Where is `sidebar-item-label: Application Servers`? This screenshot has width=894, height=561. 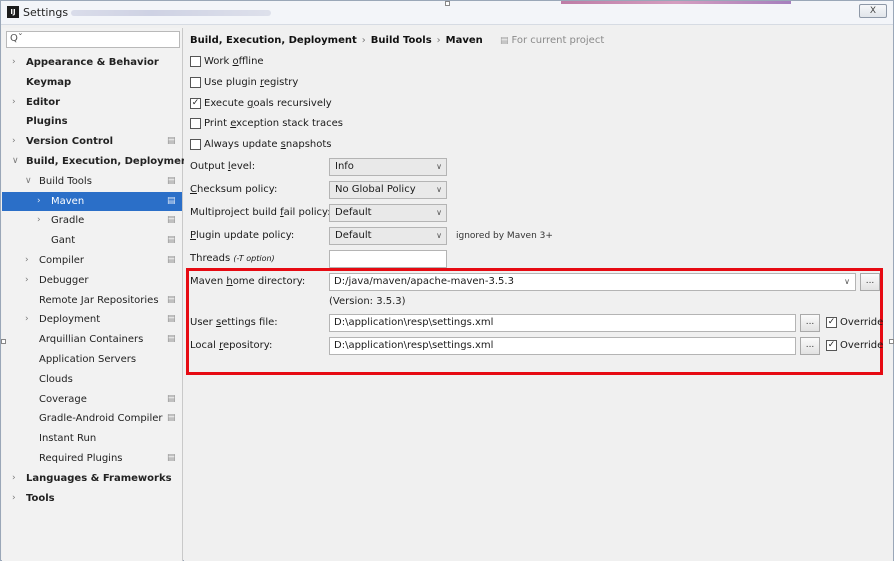
sidebar-item-label: Application Servers is located at coordinates (88, 359).